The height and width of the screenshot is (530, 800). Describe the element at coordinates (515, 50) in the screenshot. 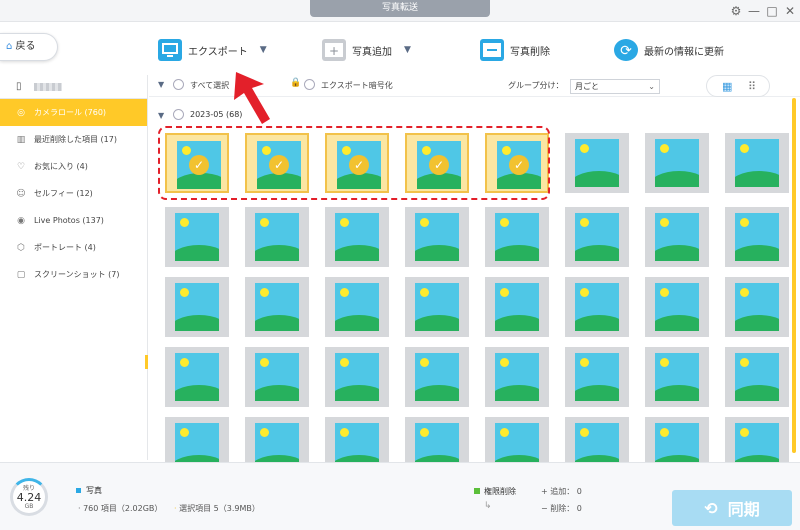

I see `delete-photo-button: 写真削除` at that location.